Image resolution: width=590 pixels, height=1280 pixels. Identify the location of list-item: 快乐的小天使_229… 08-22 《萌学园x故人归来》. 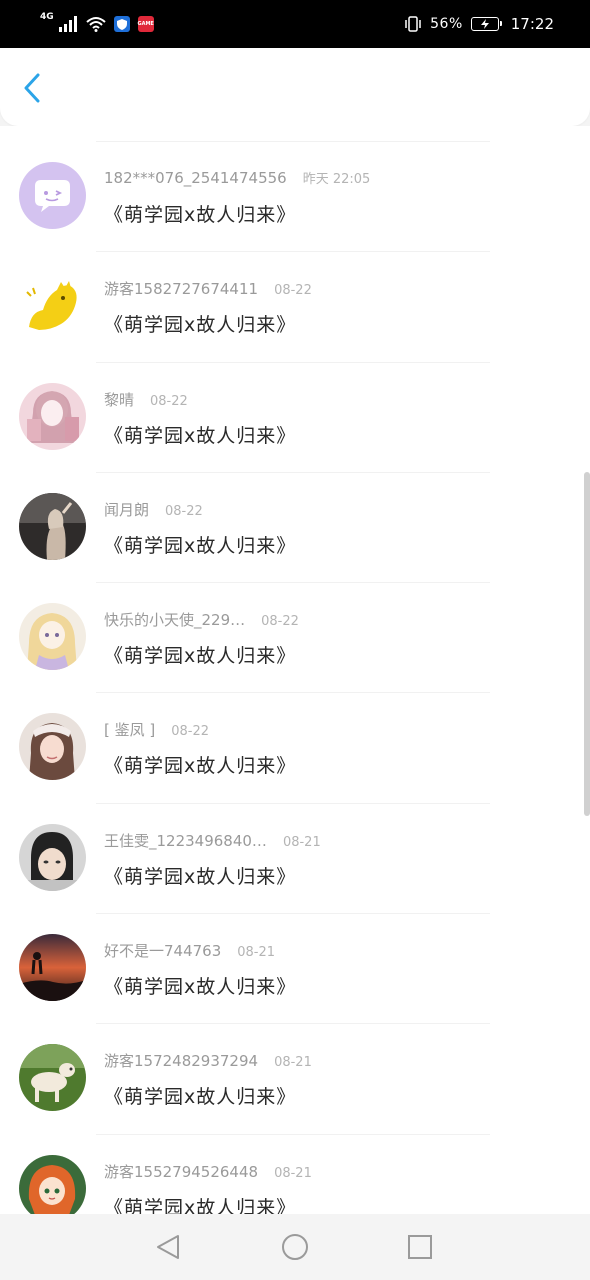
(295, 638).